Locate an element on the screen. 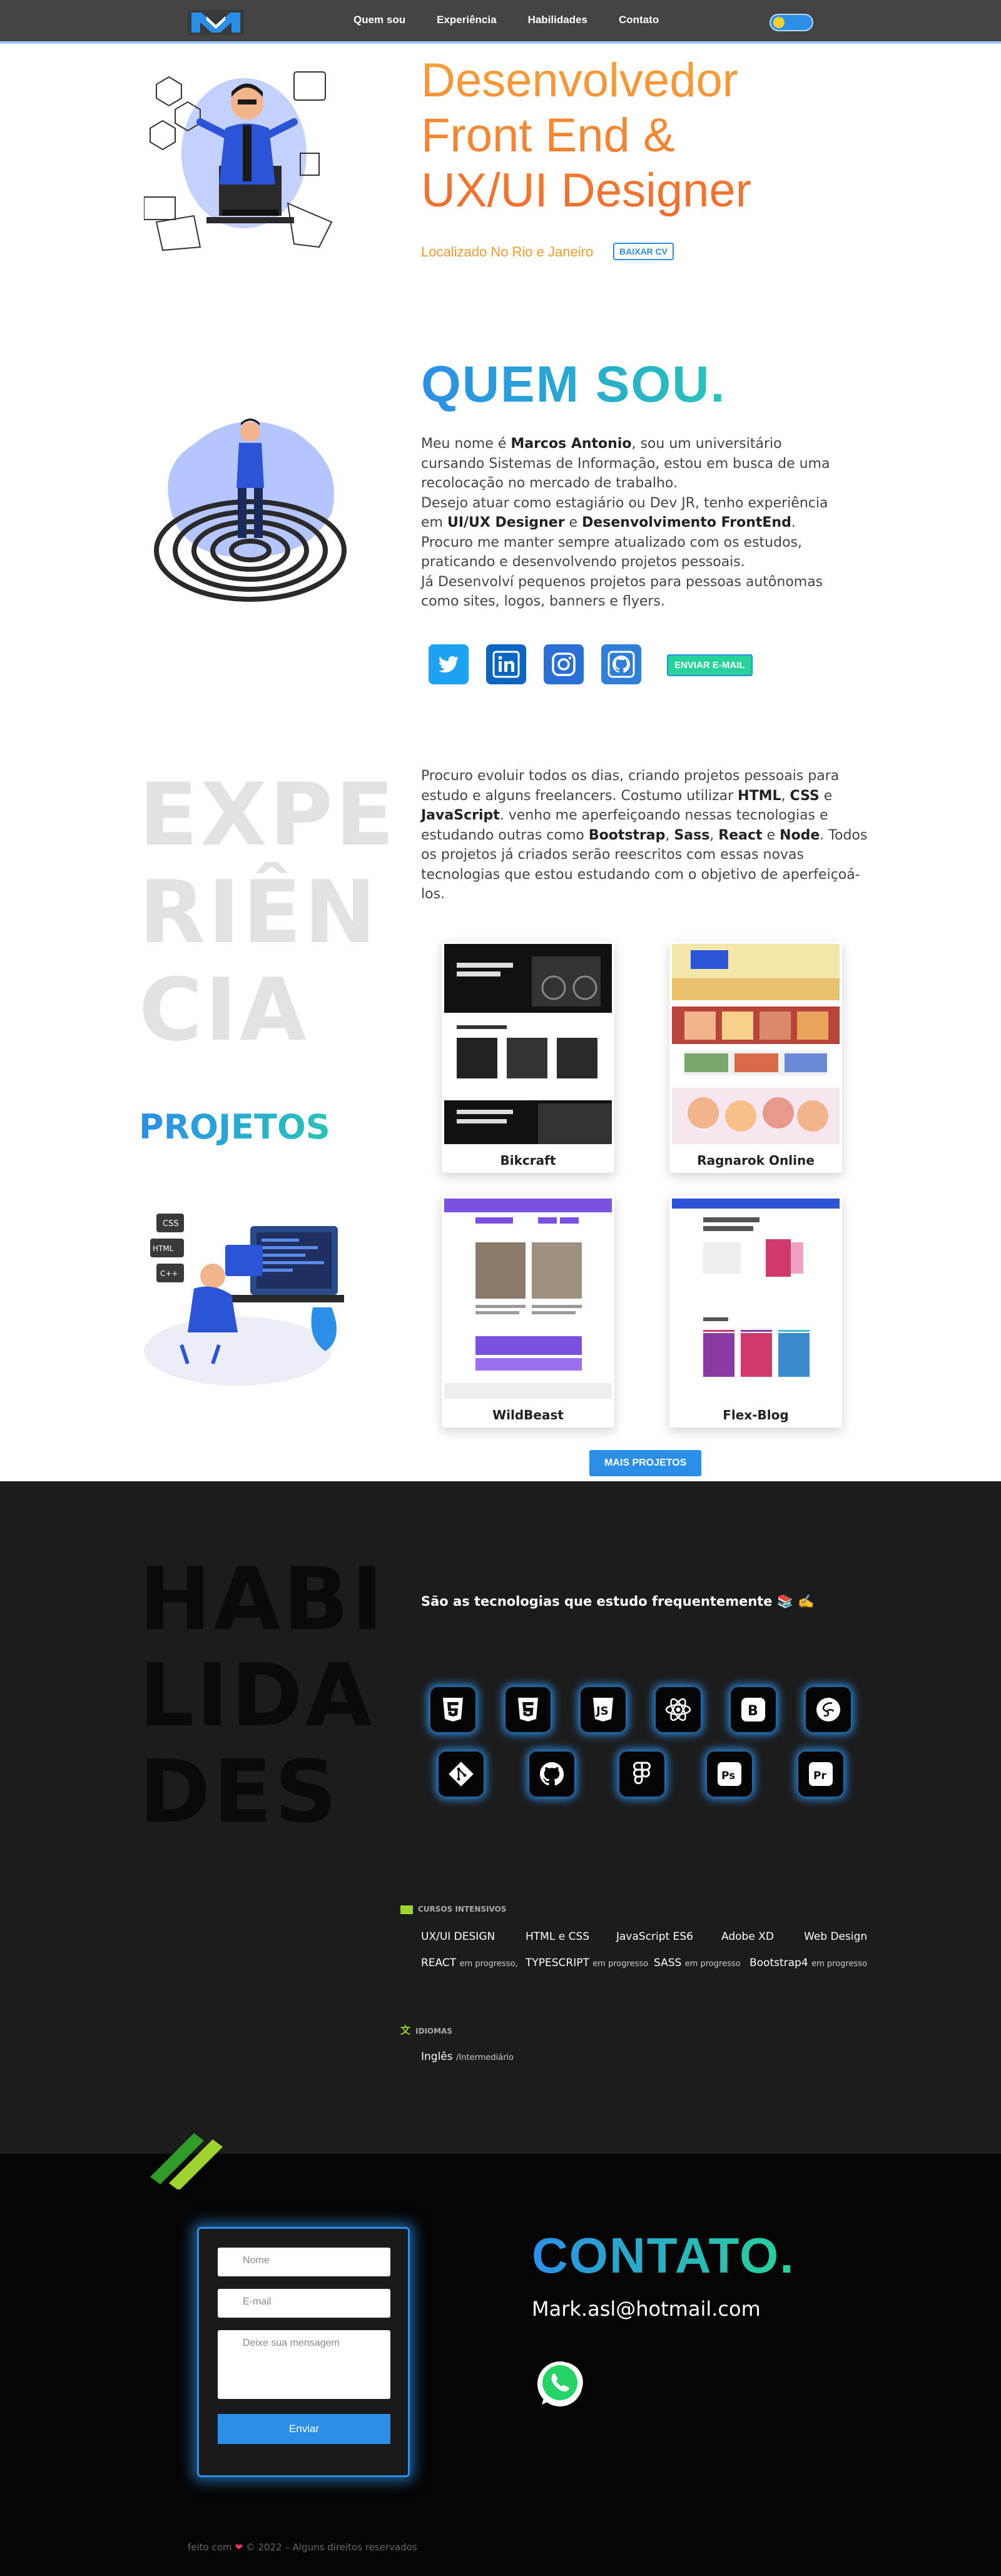  skills-heading-line-3: DES is located at coordinates (239, 1792).